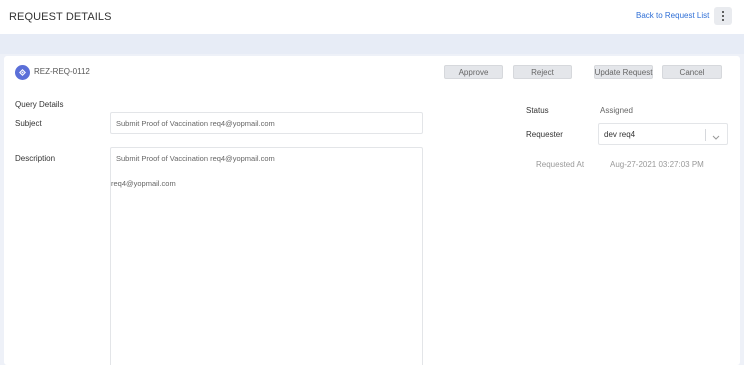 The image size is (744, 365). Describe the element at coordinates (544, 134) in the screenshot. I see `requester-label: Requester` at that location.